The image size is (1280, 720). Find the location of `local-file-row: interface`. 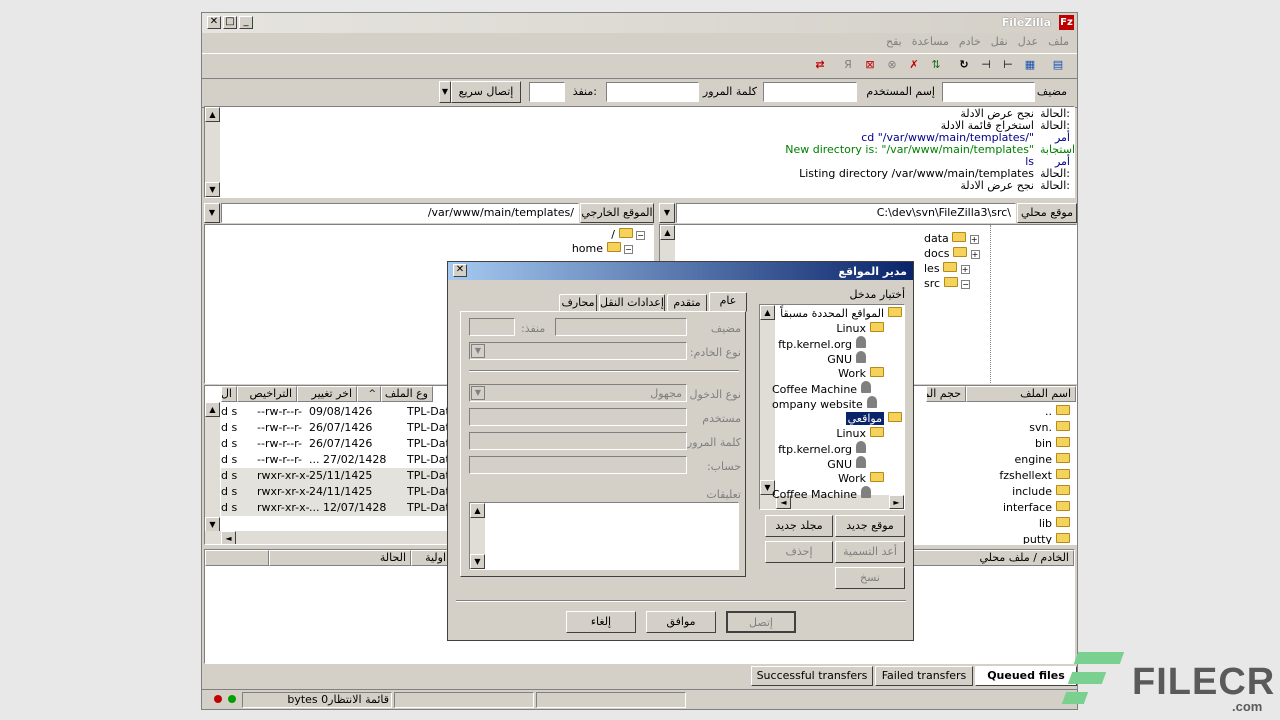

local-file-row: interface is located at coordinates (1034, 508).